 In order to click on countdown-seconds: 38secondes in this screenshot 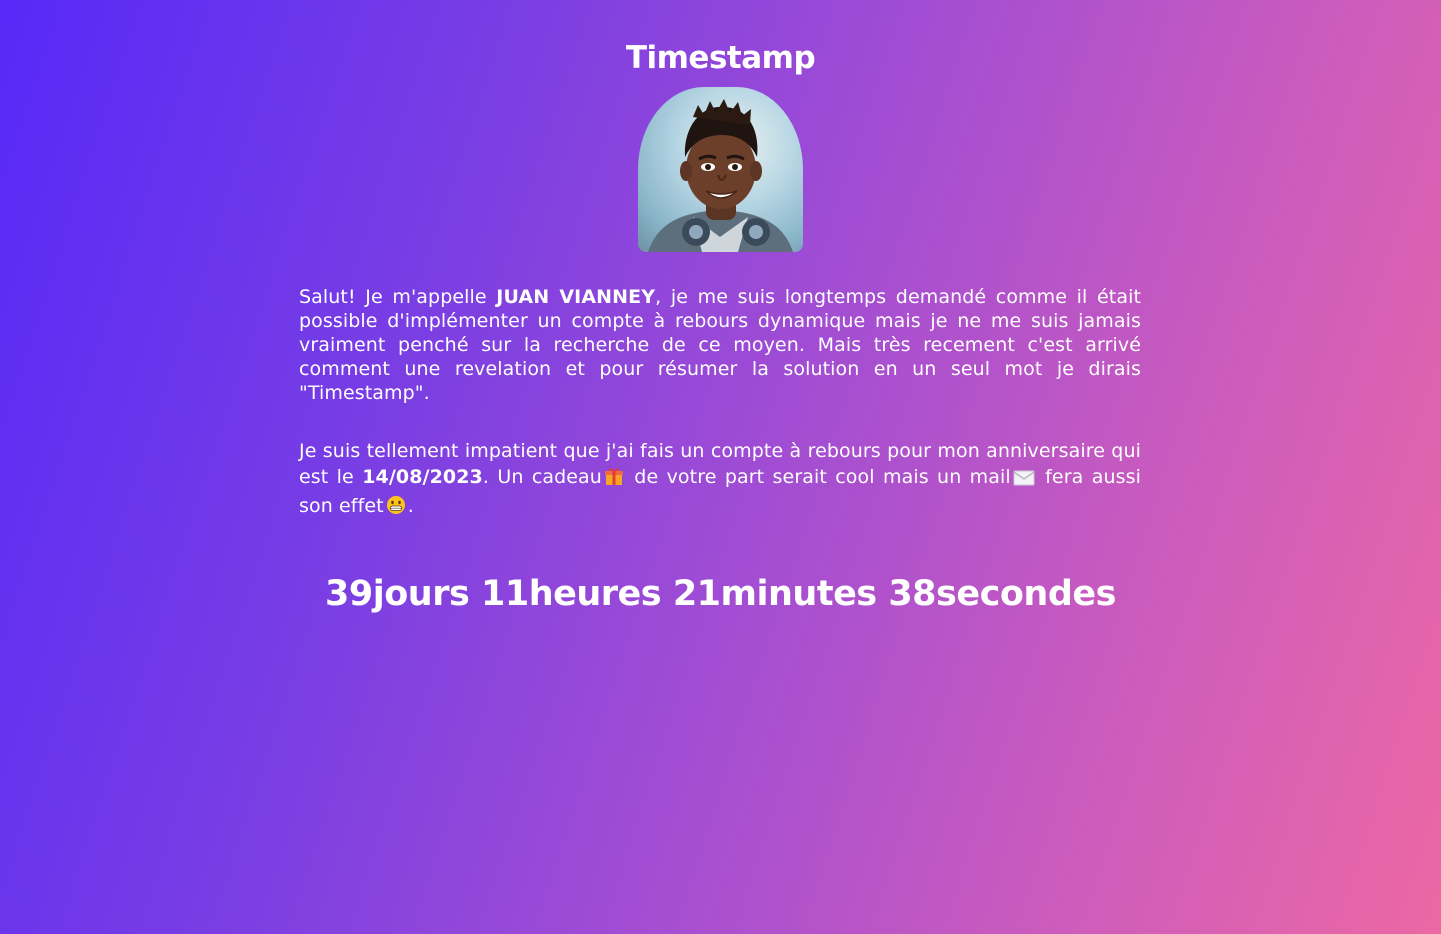, I will do `click(1002, 594)`.